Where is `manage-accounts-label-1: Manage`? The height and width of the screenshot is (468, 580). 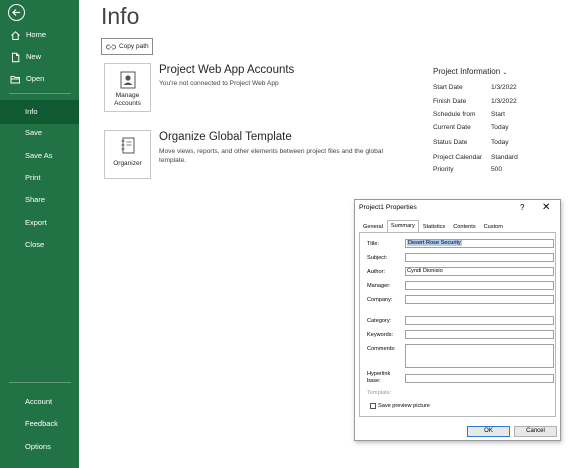
manage-accounts-label-1: Manage is located at coordinates (127, 95).